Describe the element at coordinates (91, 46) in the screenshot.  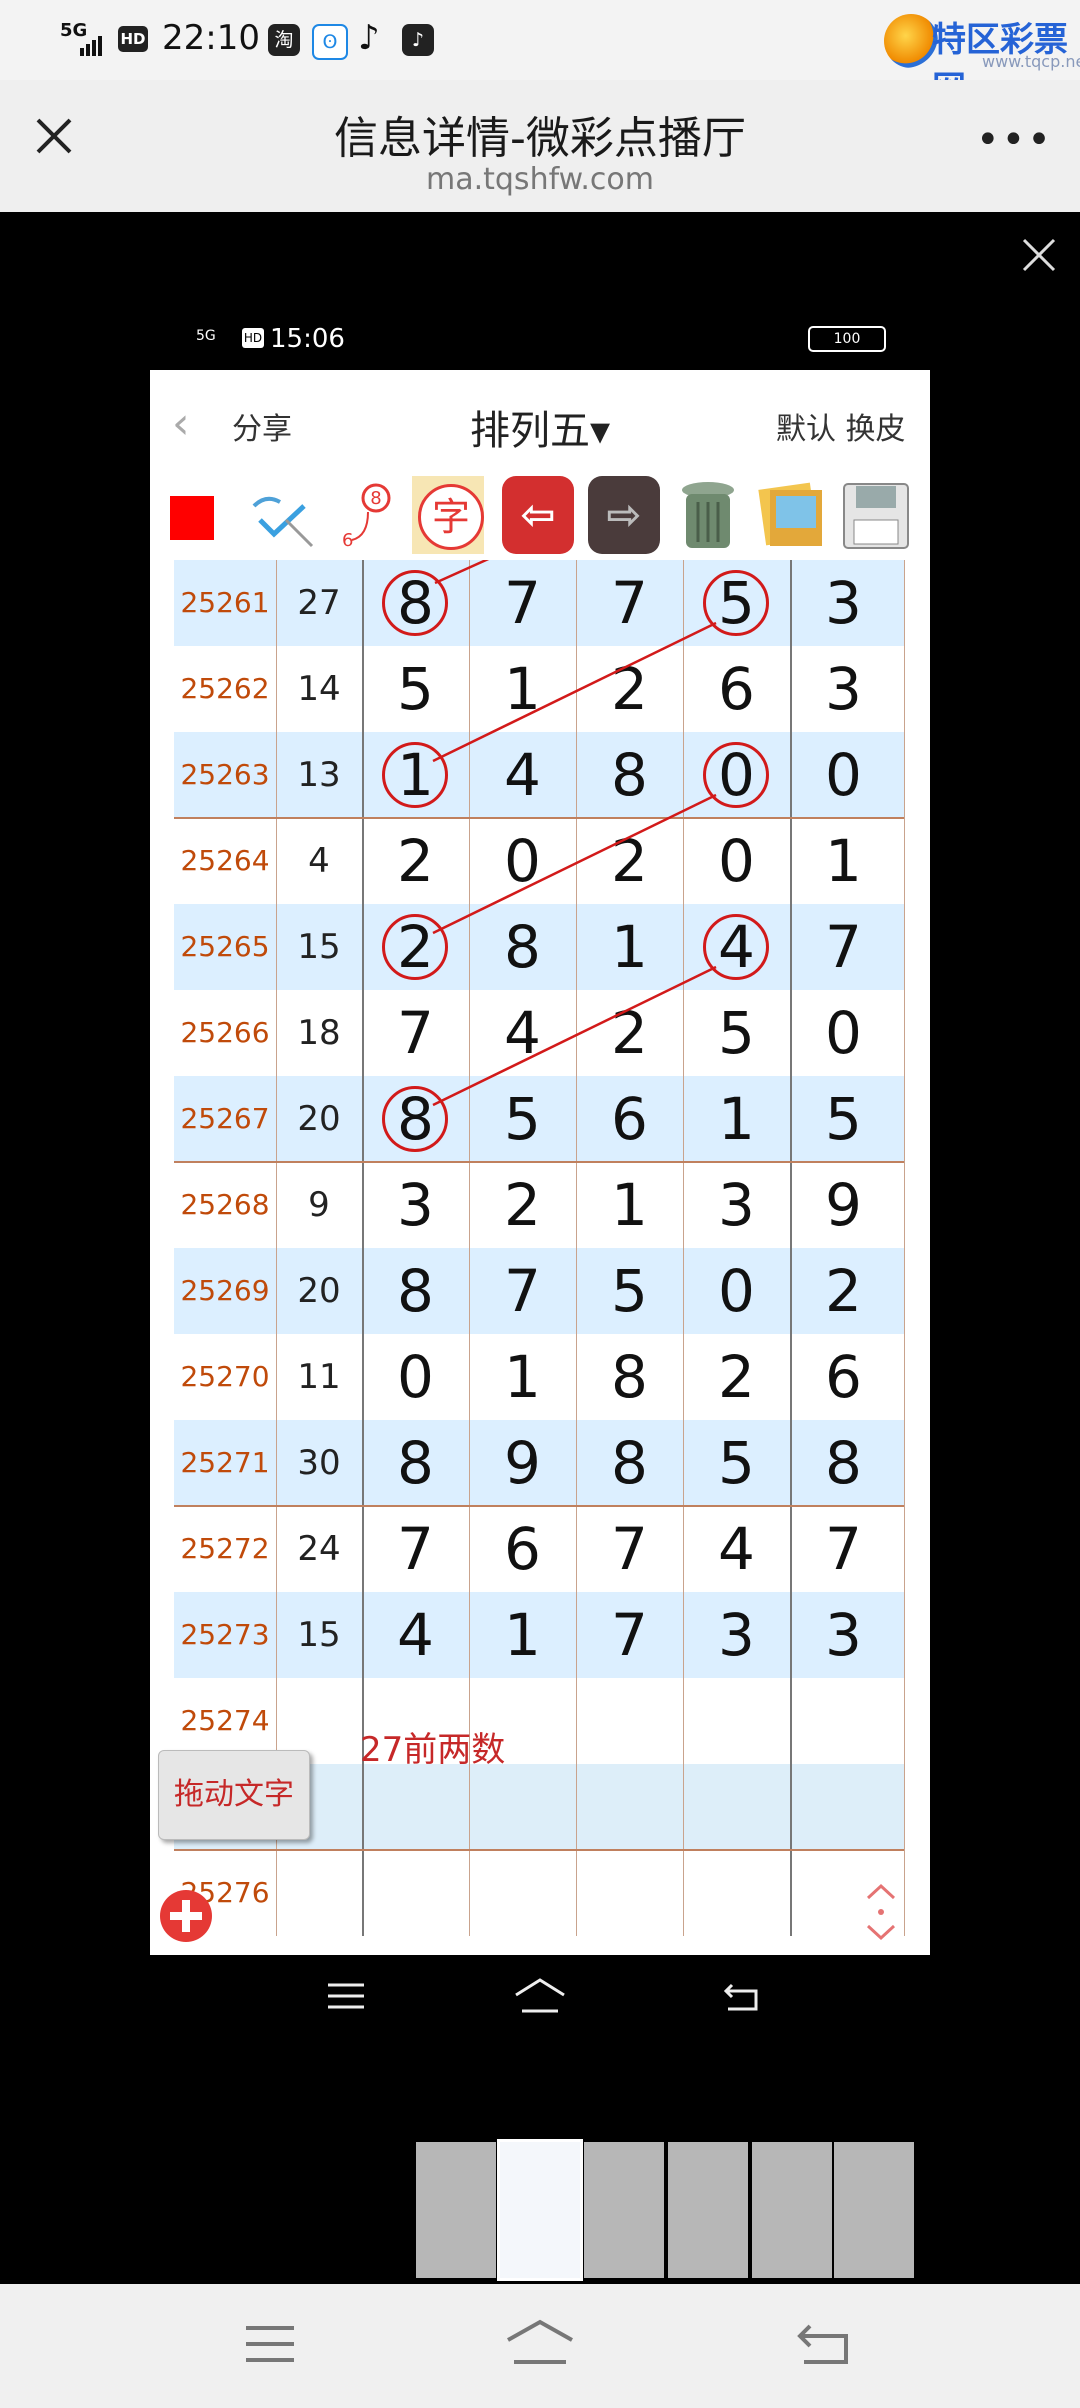
I see `signal-icon` at that location.